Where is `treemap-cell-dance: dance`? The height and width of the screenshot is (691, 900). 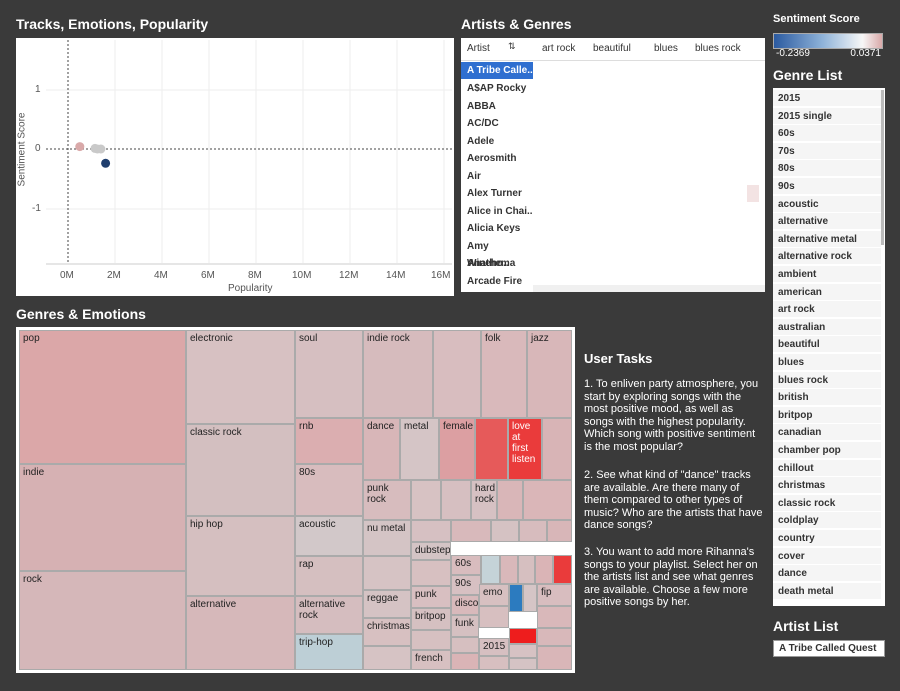
treemap-cell-dance: dance is located at coordinates (381, 449).